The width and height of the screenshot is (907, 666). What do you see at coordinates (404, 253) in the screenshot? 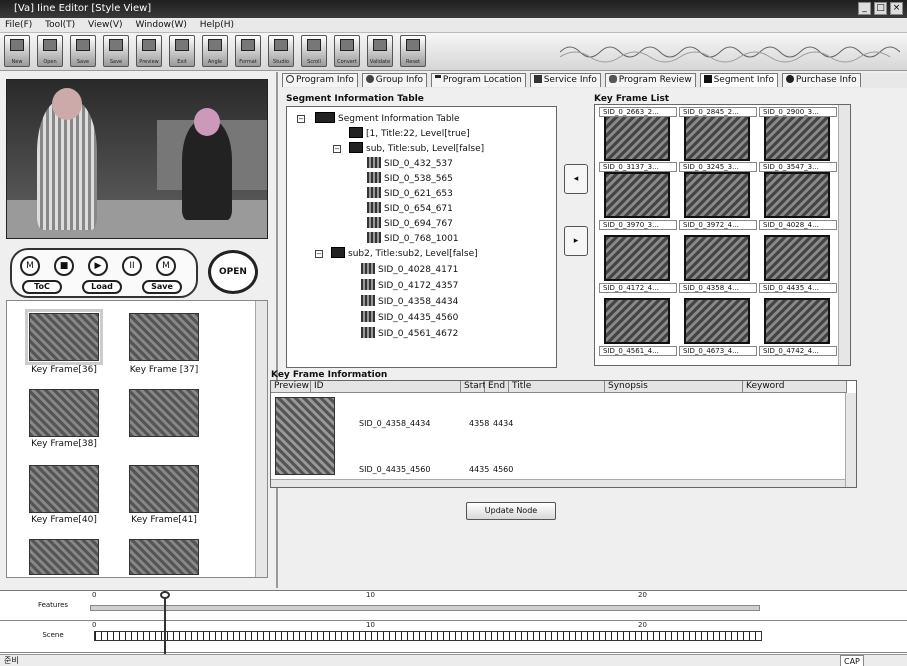
I see `tree-node: sub2, Title:sub2, Level[false]` at bounding box center [404, 253].